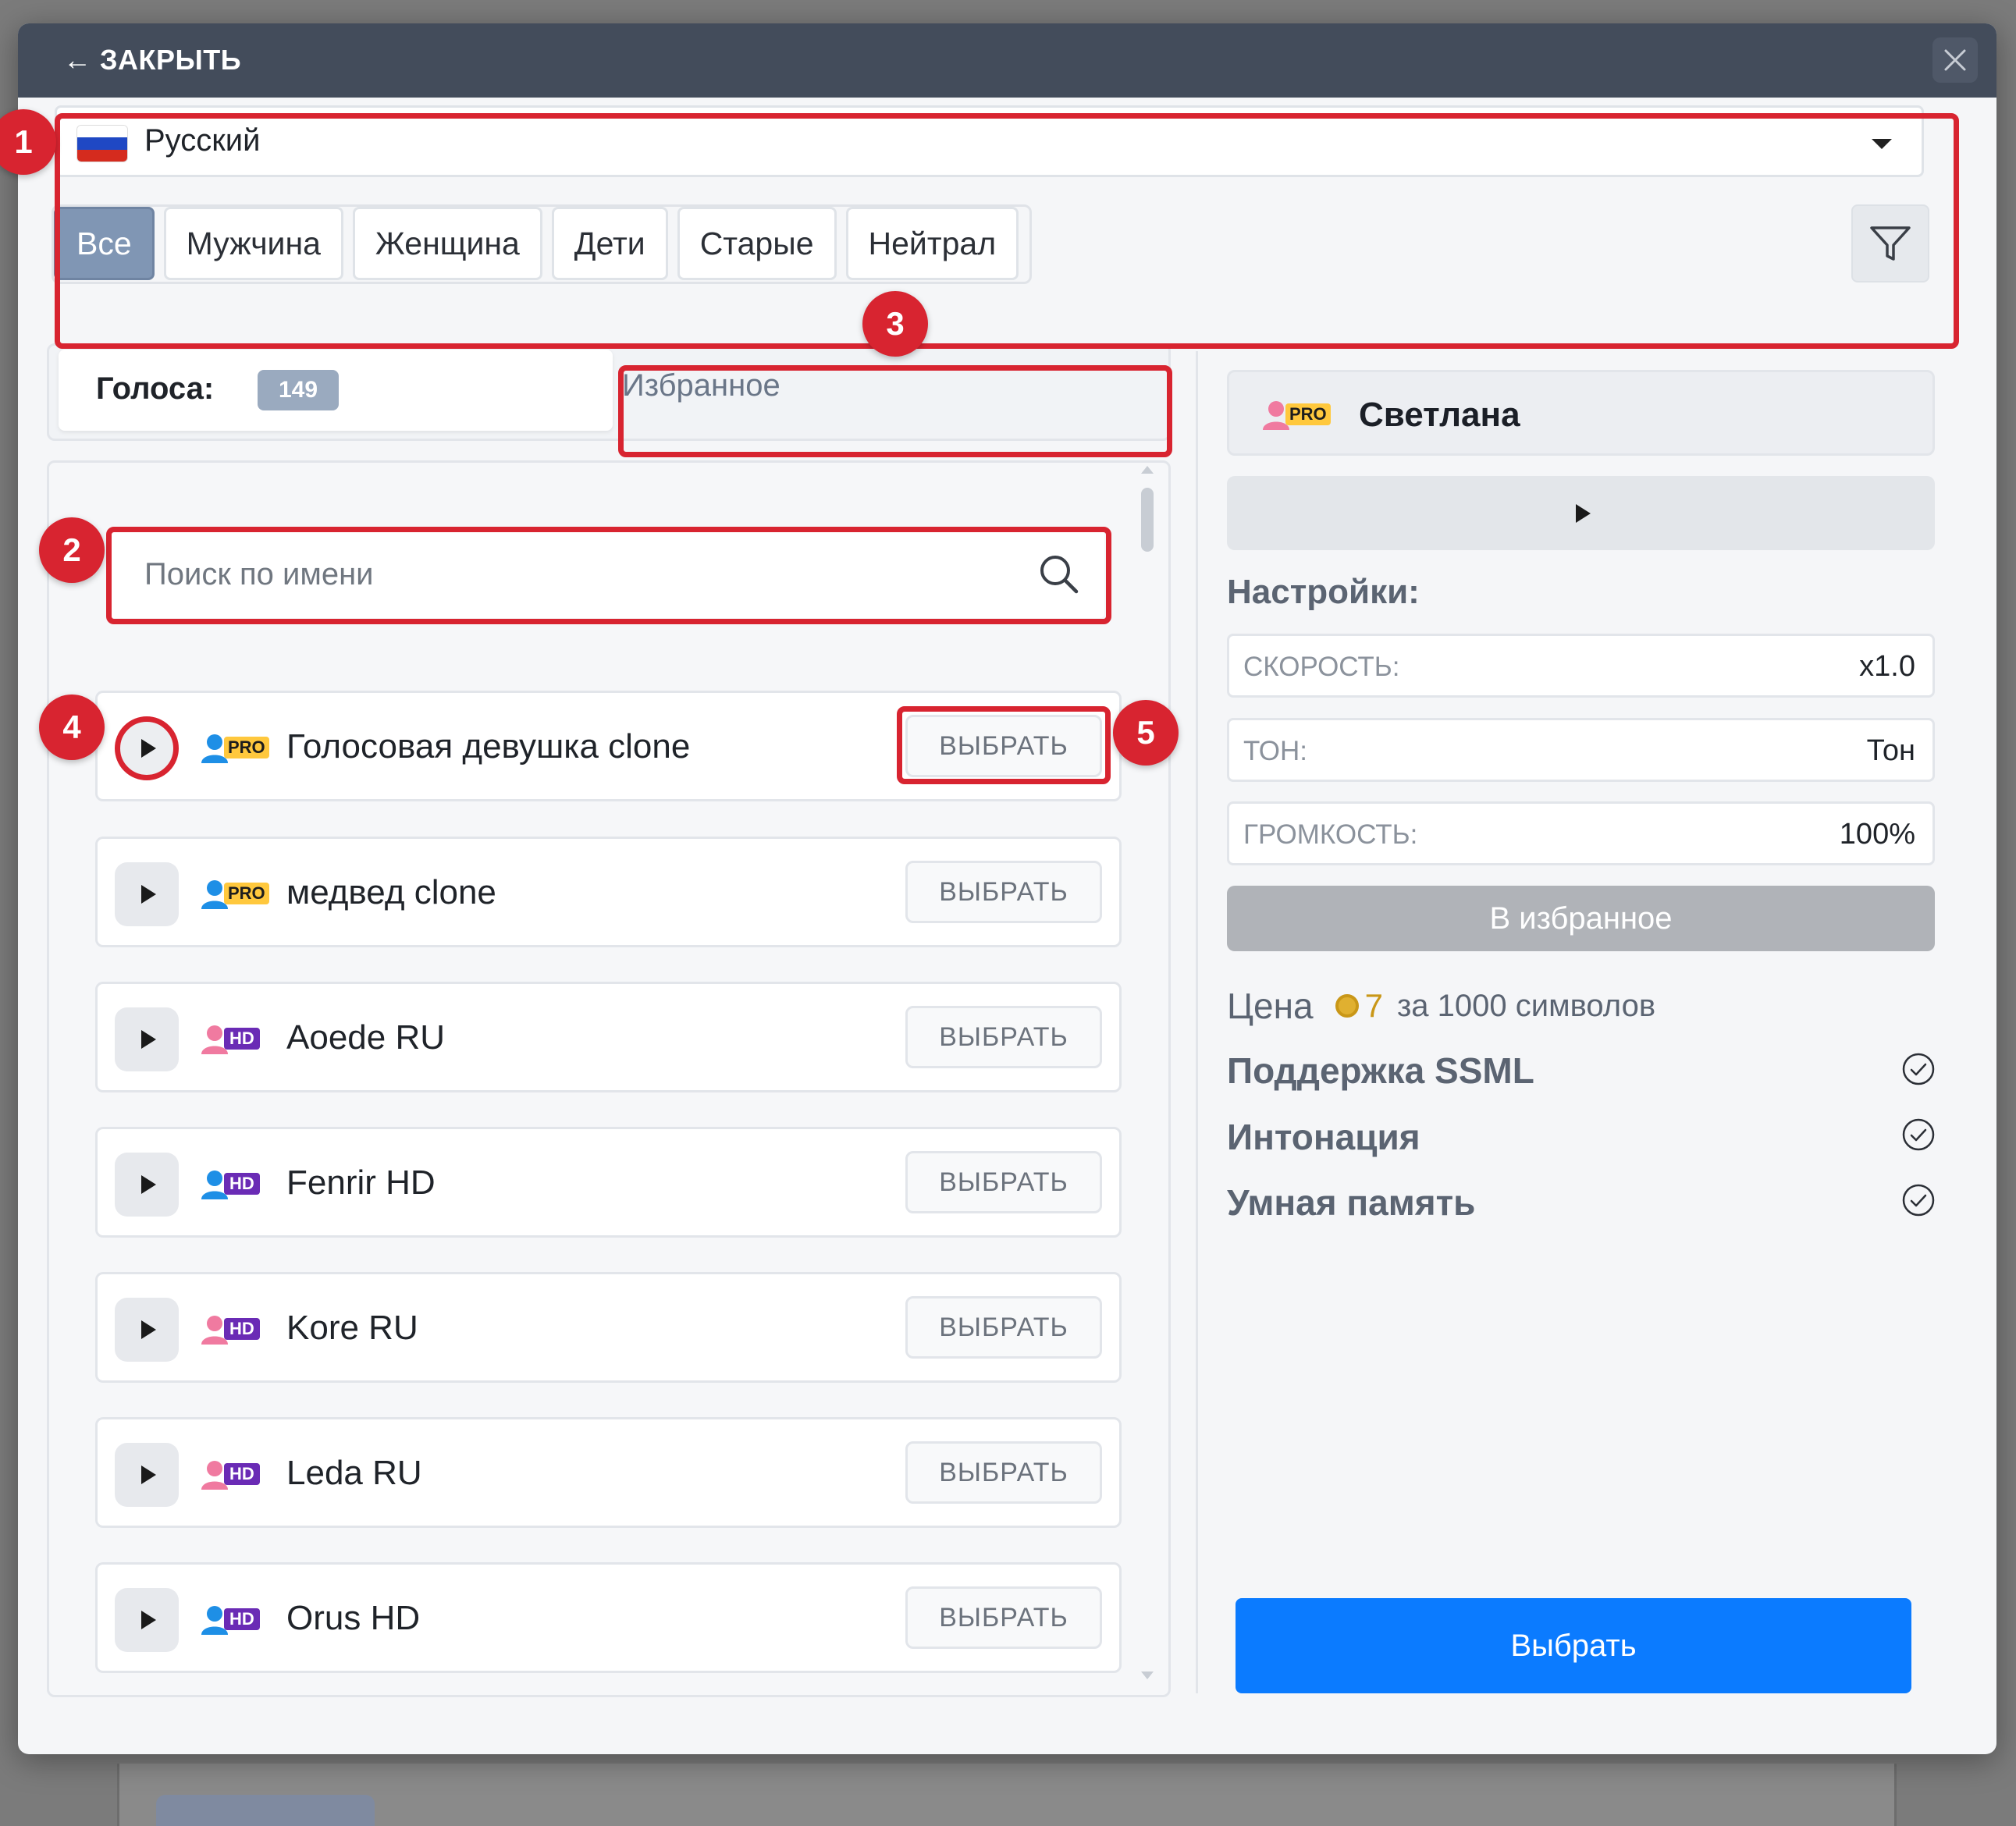  I want to click on voice-name: Orus HD, so click(353, 1618).